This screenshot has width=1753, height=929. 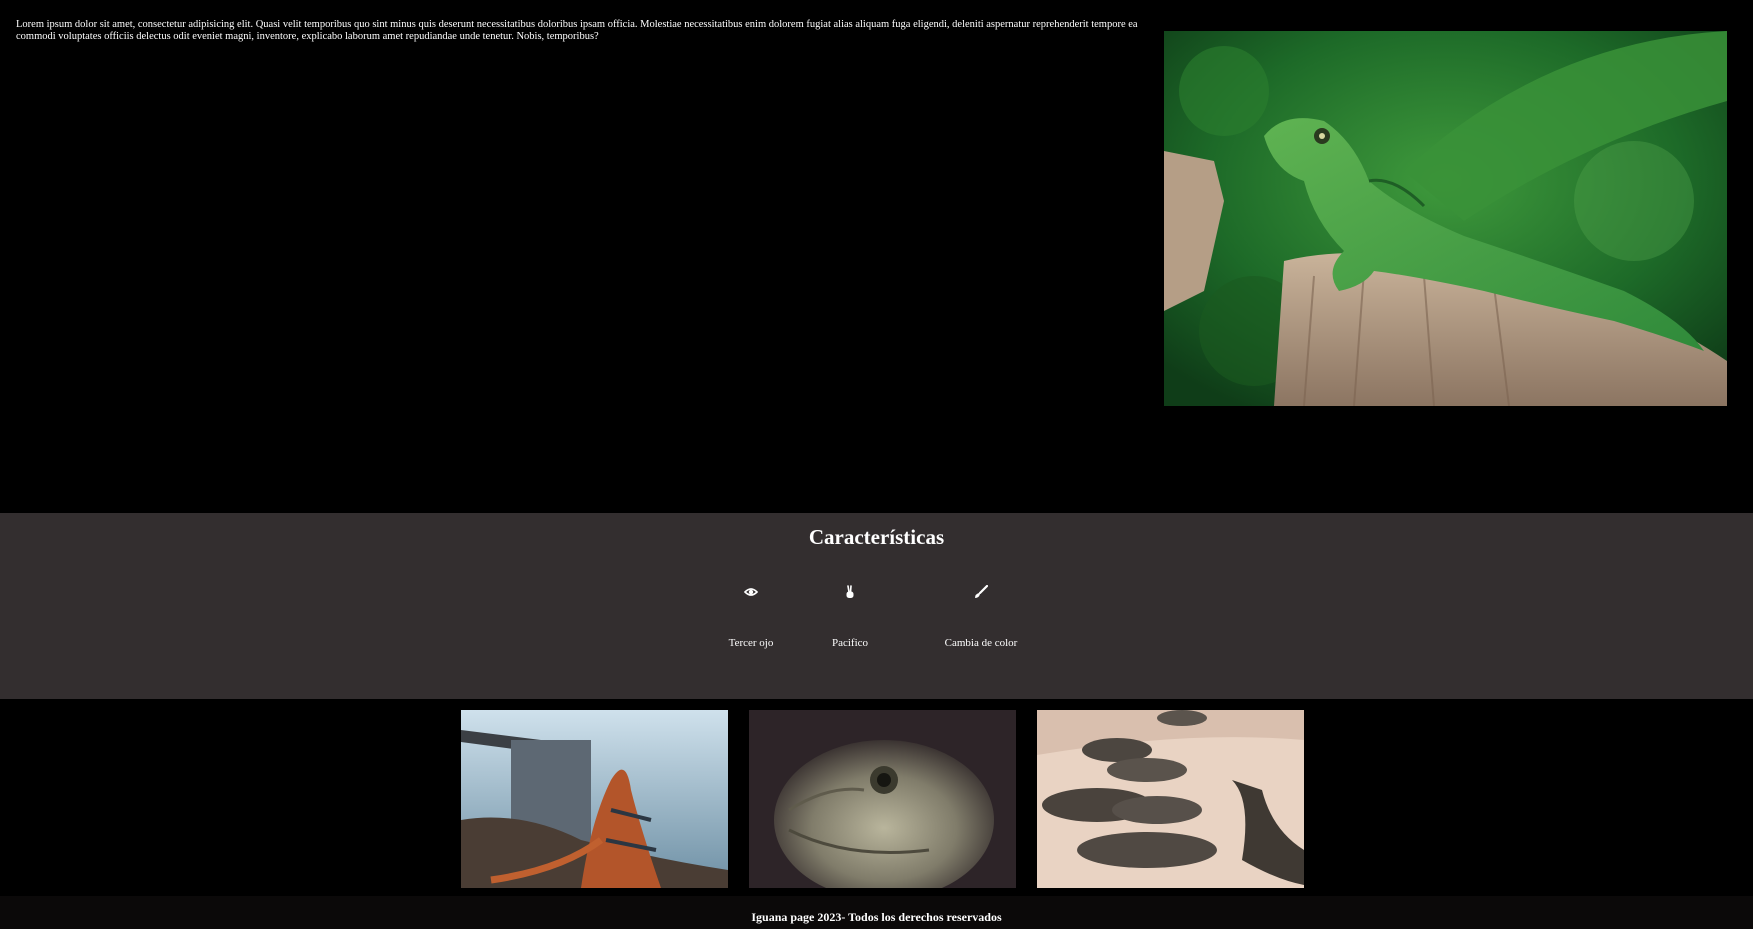 What do you see at coordinates (850, 593) in the screenshot?
I see `peace-hand-icon` at bounding box center [850, 593].